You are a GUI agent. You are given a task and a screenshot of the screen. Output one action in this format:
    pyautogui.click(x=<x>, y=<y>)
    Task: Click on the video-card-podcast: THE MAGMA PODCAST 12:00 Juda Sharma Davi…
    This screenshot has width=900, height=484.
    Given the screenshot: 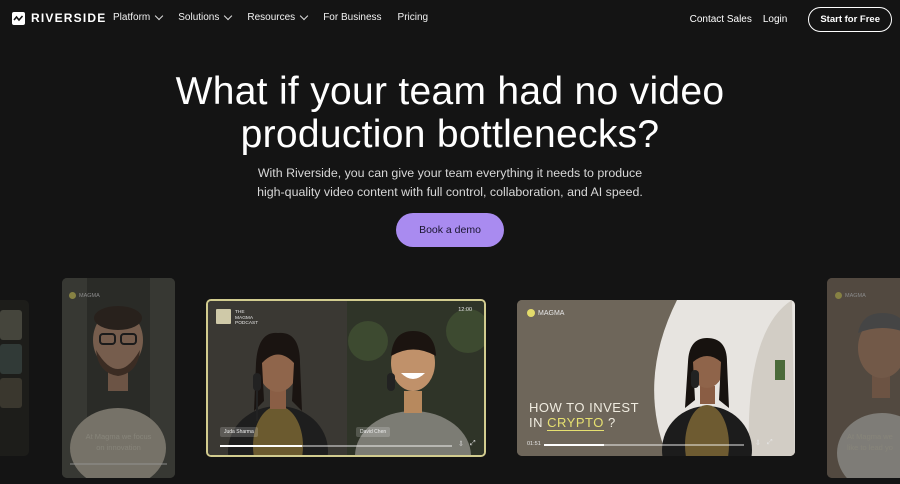 What is the action you would take?
    pyautogui.click(x=346, y=378)
    